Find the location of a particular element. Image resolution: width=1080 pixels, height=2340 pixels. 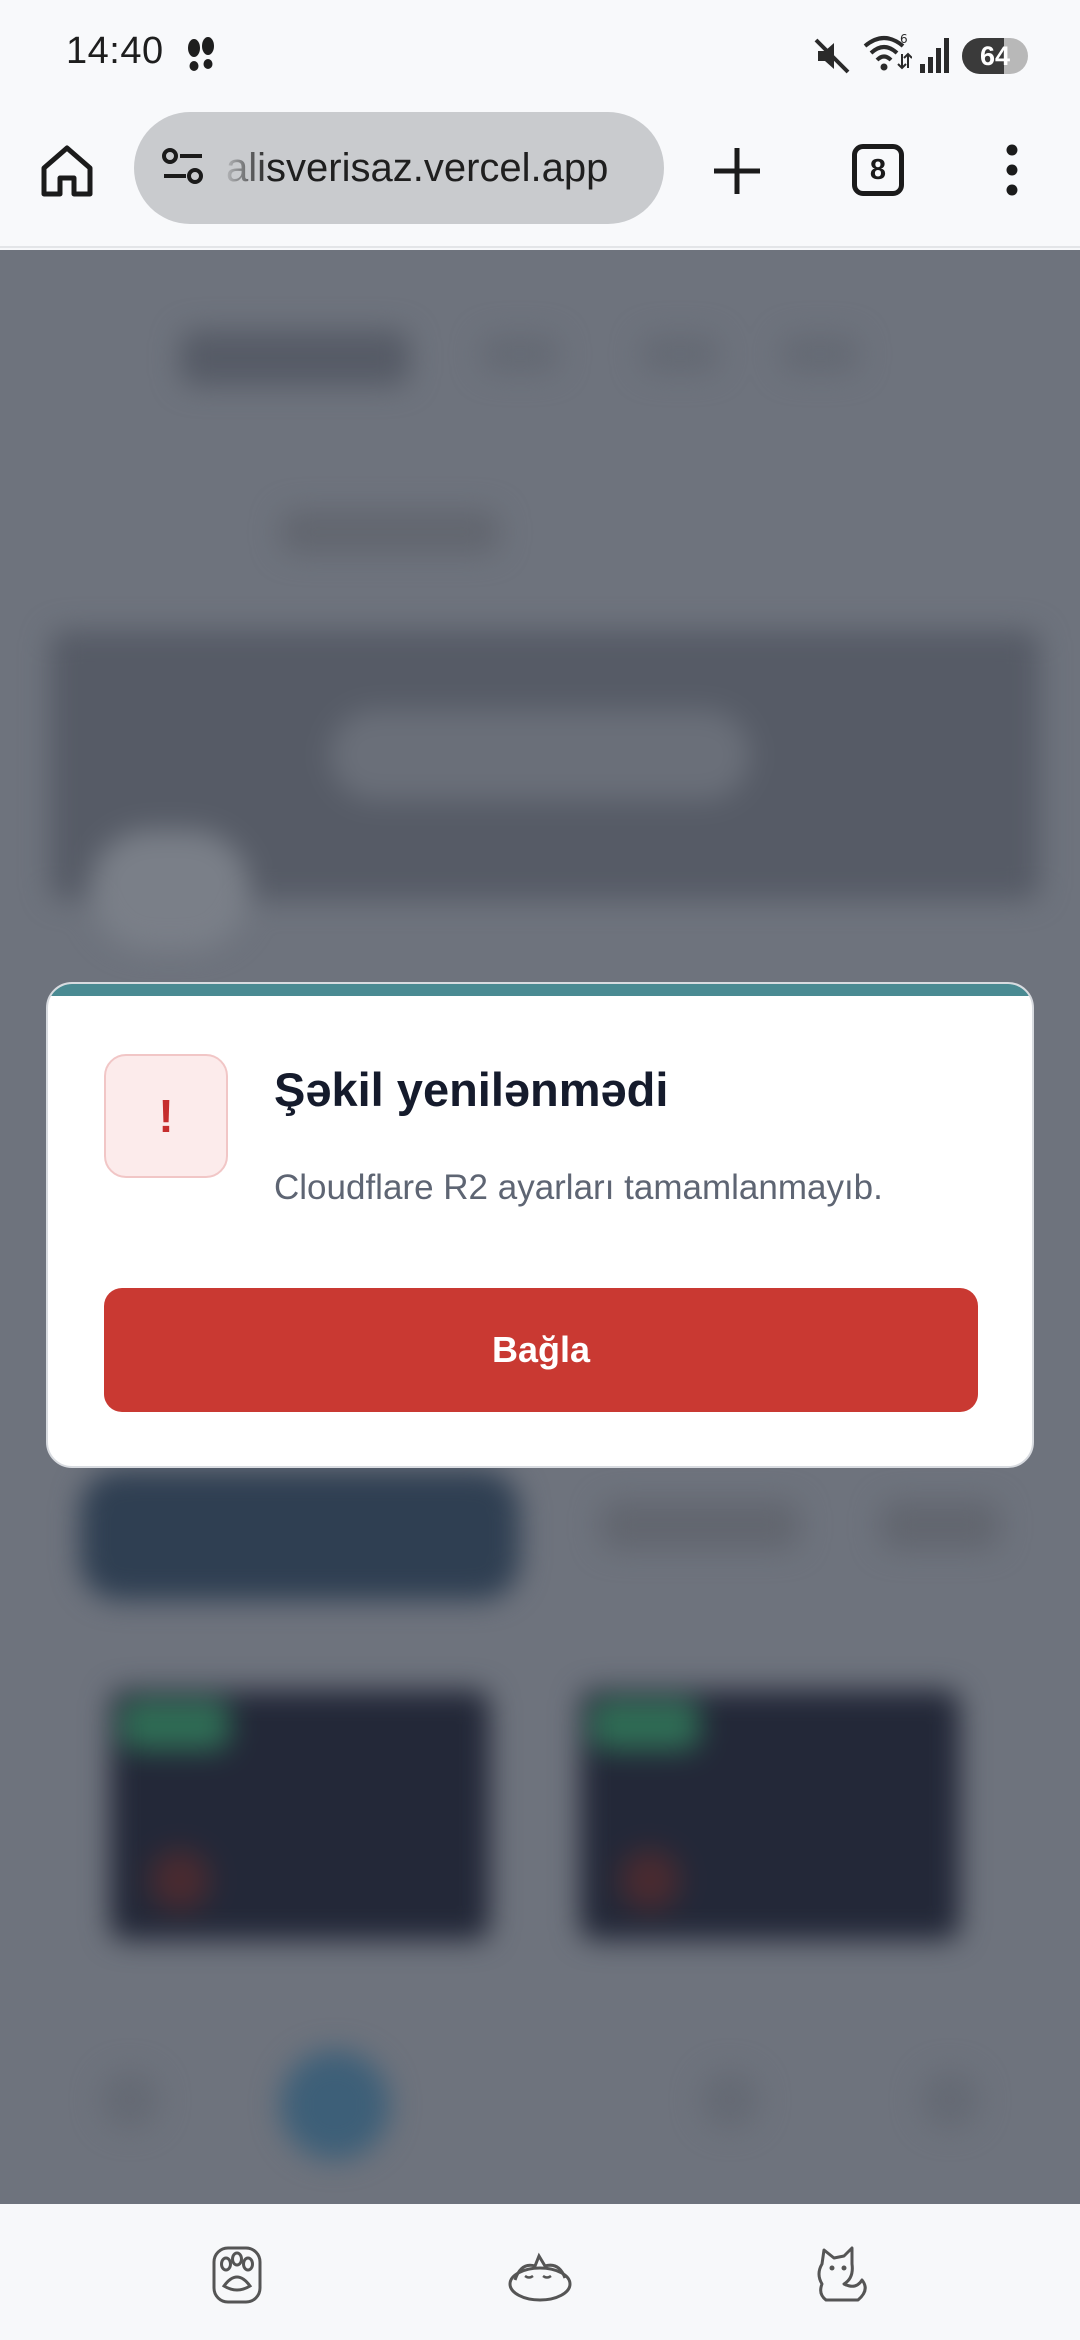

new-tab-icon is located at coordinates (737, 171).